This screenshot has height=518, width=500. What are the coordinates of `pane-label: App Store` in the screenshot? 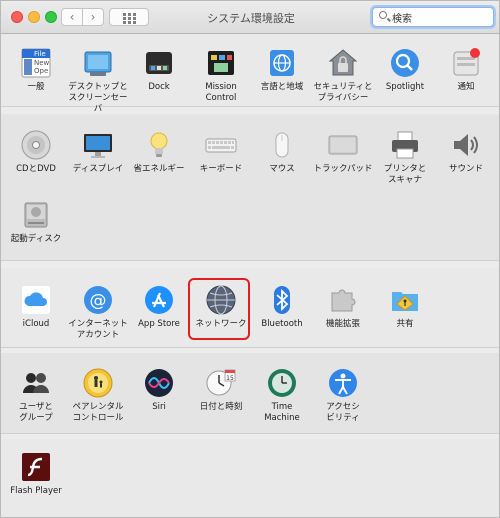 It's located at (159, 324).